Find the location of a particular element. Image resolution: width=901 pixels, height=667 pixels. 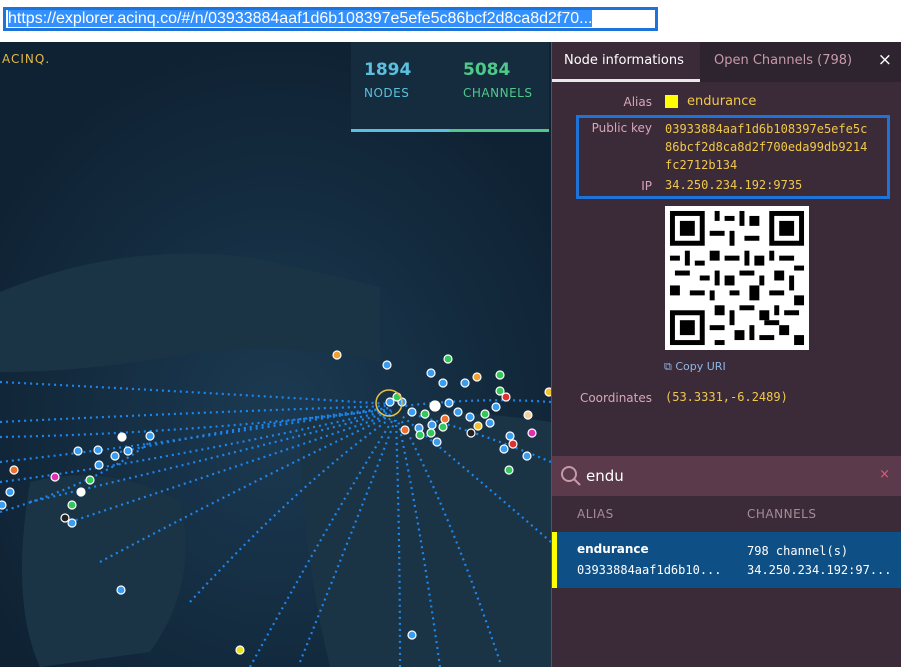

tab-open-channels: Open Channels (798) is located at coordinates (783, 62).